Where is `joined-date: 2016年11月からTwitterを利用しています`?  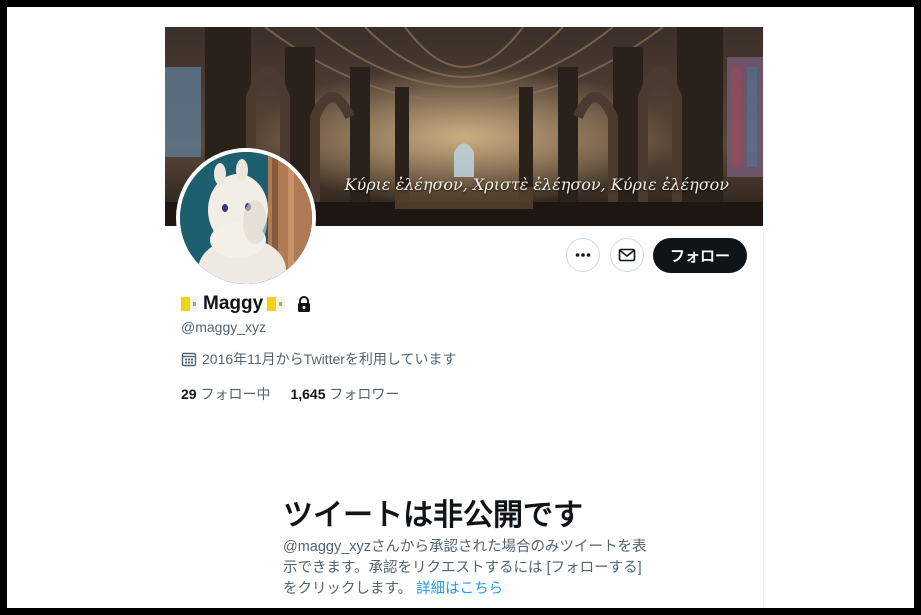
joined-date: 2016年11月からTwitterを利用しています is located at coordinates (319, 359).